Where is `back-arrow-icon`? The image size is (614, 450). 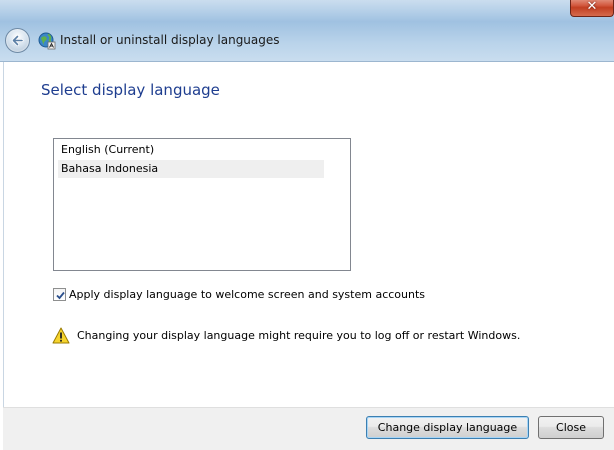 back-arrow-icon is located at coordinates (18, 40).